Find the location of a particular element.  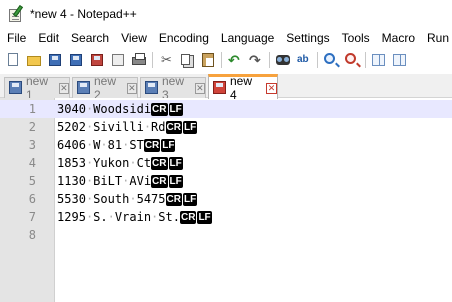

menu-settings: Settings is located at coordinates (307, 38).